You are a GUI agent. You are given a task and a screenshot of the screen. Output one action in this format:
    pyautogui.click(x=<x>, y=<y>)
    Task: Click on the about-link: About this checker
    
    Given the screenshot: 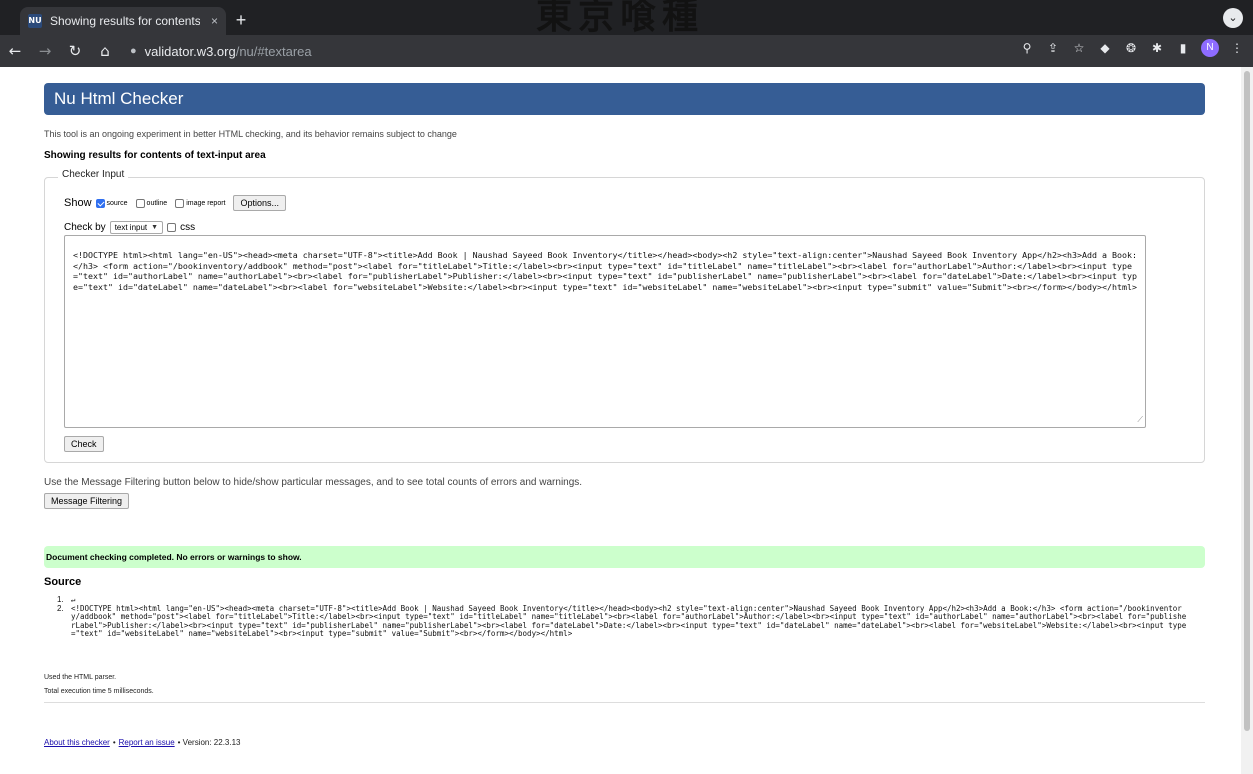 What is the action you would take?
    pyautogui.click(x=77, y=742)
    